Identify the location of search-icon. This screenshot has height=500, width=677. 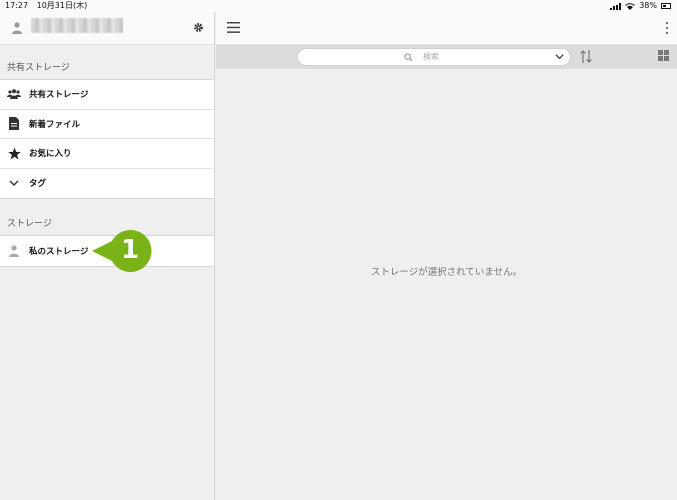
(408, 57).